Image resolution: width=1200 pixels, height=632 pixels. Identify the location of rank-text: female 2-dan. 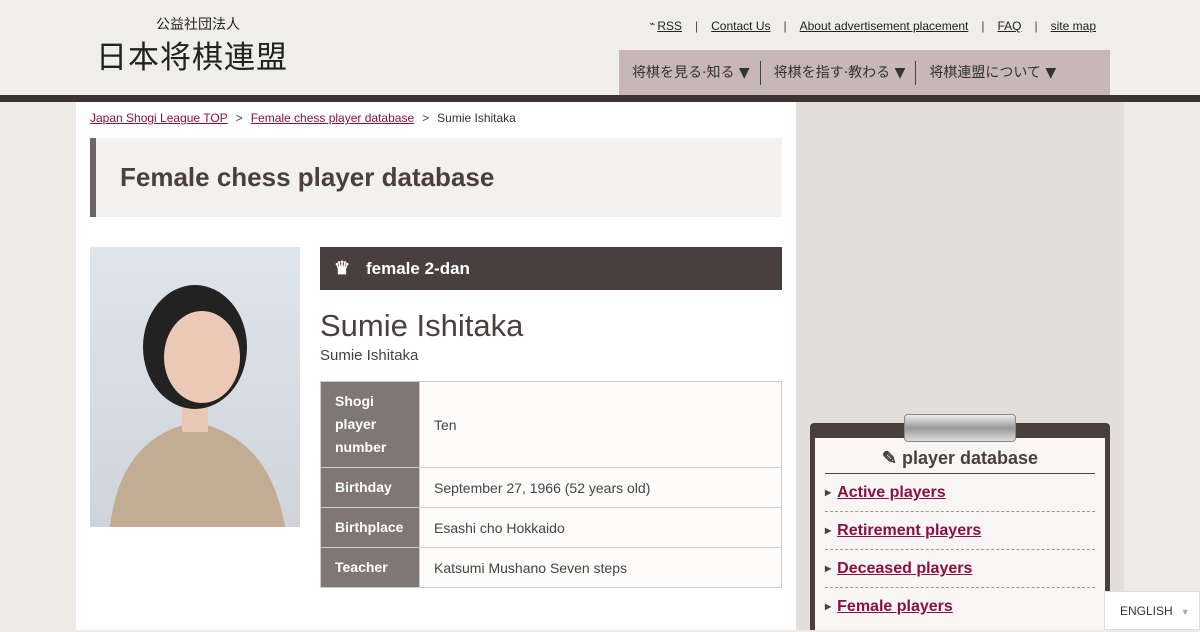
(418, 268).